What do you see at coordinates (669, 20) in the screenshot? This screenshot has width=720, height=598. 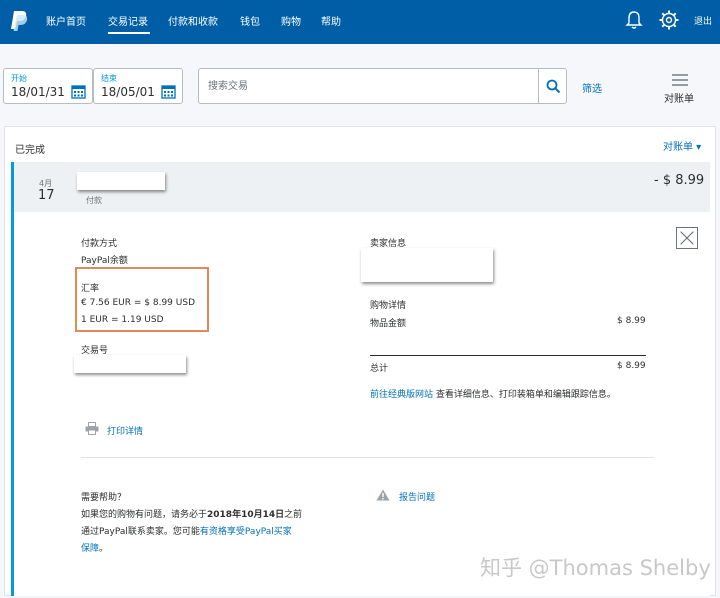 I see `gear-icon` at bounding box center [669, 20].